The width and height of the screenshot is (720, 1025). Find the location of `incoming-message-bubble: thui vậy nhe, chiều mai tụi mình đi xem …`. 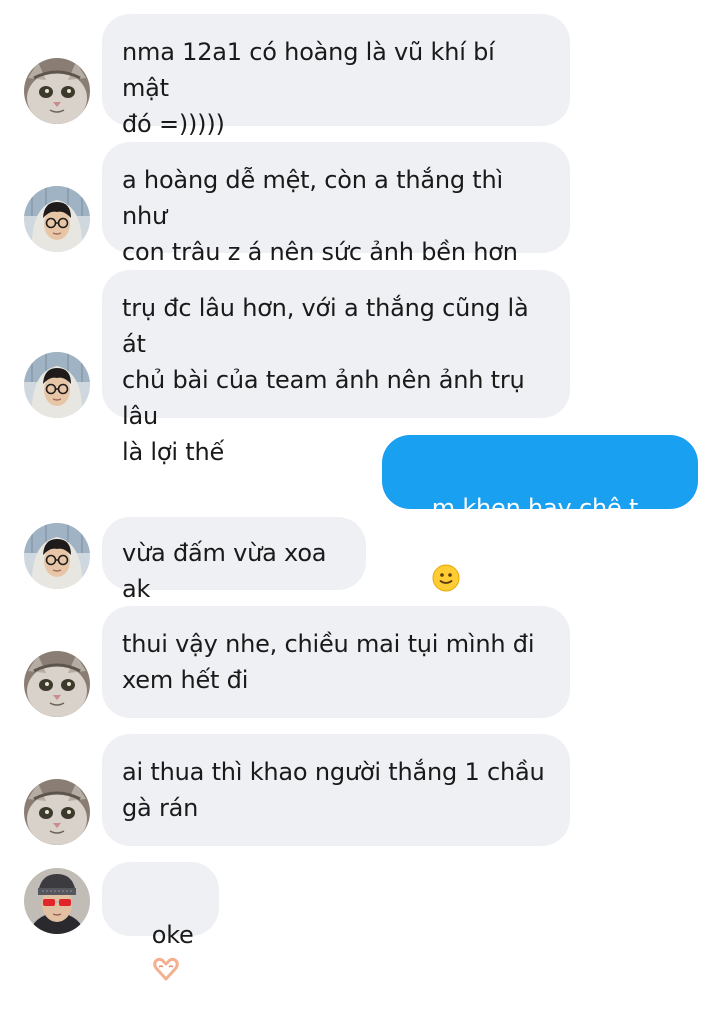

incoming-message-bubble: thui vậy nhe, chiều mai tụi mình đi xem … is located at coordinates (336, 662).